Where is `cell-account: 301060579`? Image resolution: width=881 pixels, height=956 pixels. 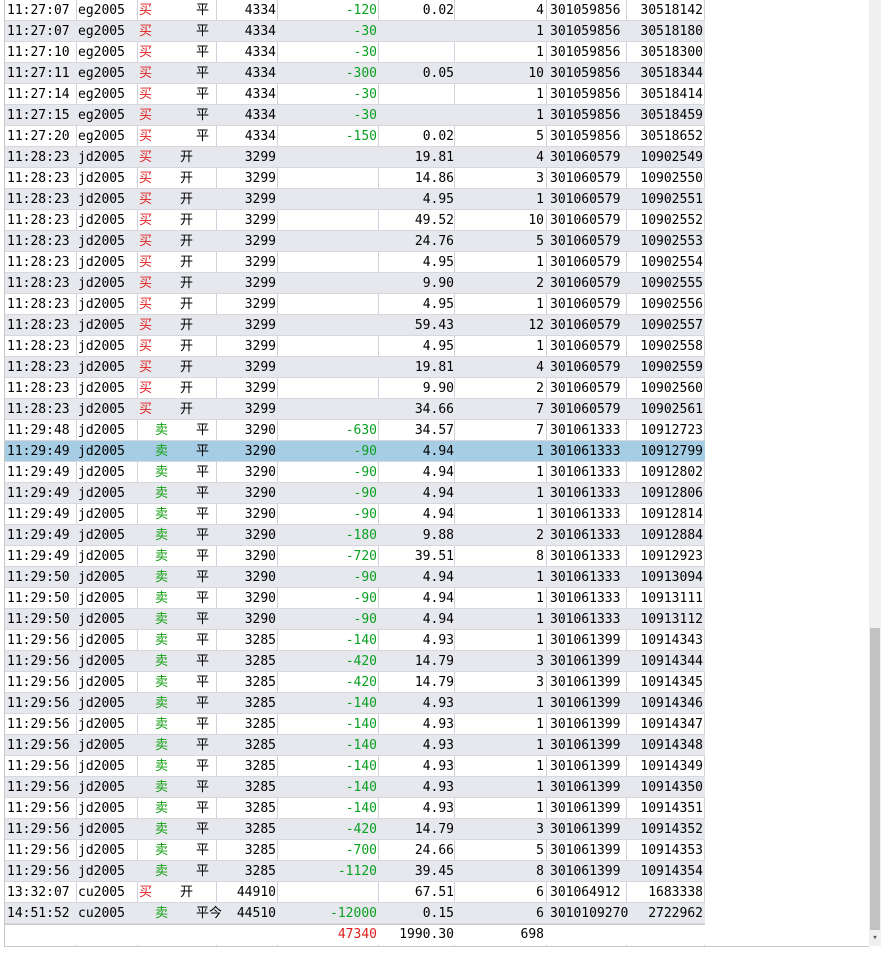
cell-account: 301060579 is located at coordinates (585, 241).